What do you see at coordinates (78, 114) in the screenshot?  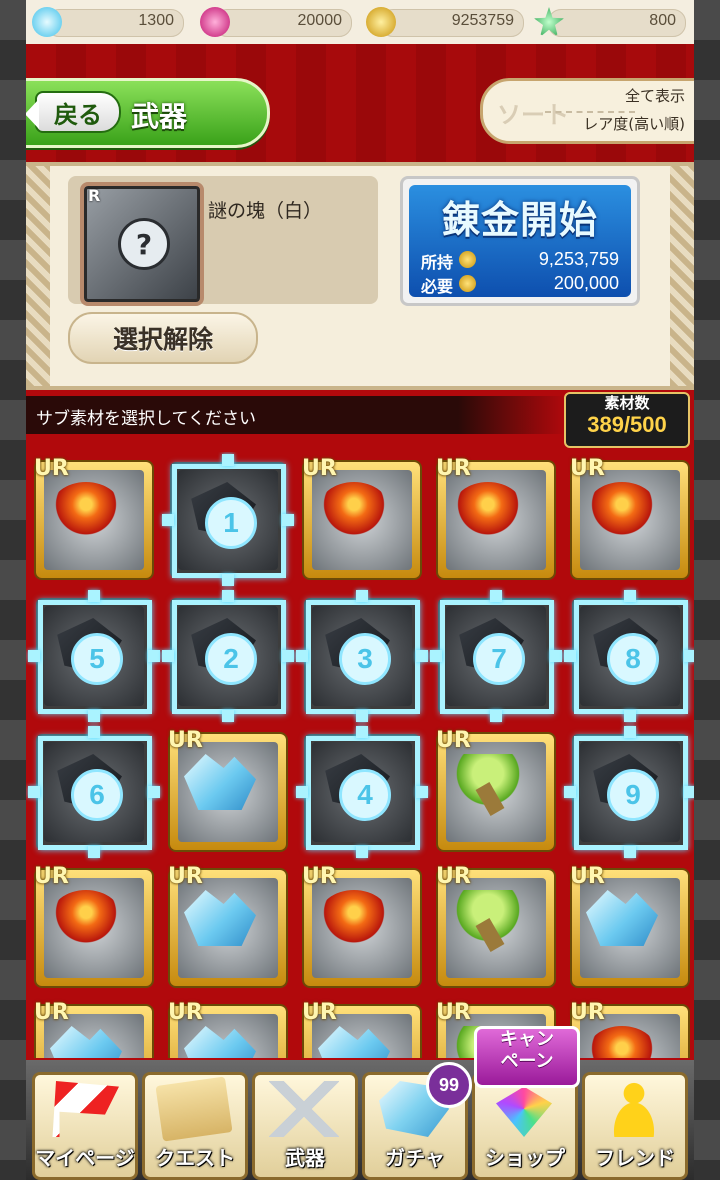 I see `back-label: 戻る` at bounding box center [78, 114].